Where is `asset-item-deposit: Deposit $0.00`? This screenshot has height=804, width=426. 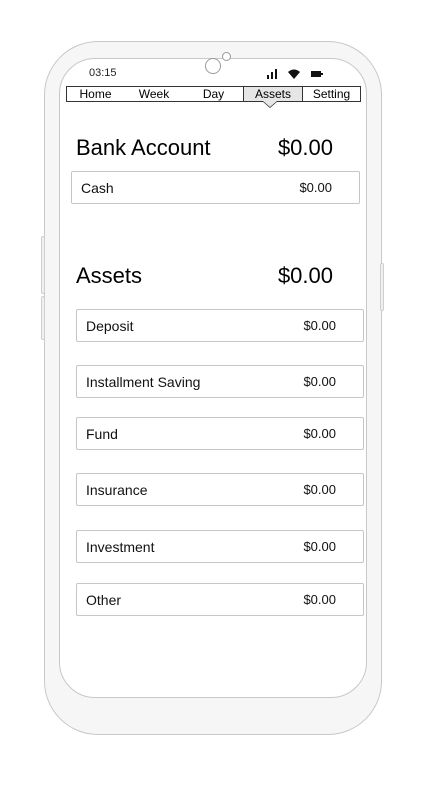
asset-item-deposit: Deposit $0.00 is located at coordinates (220, 325).